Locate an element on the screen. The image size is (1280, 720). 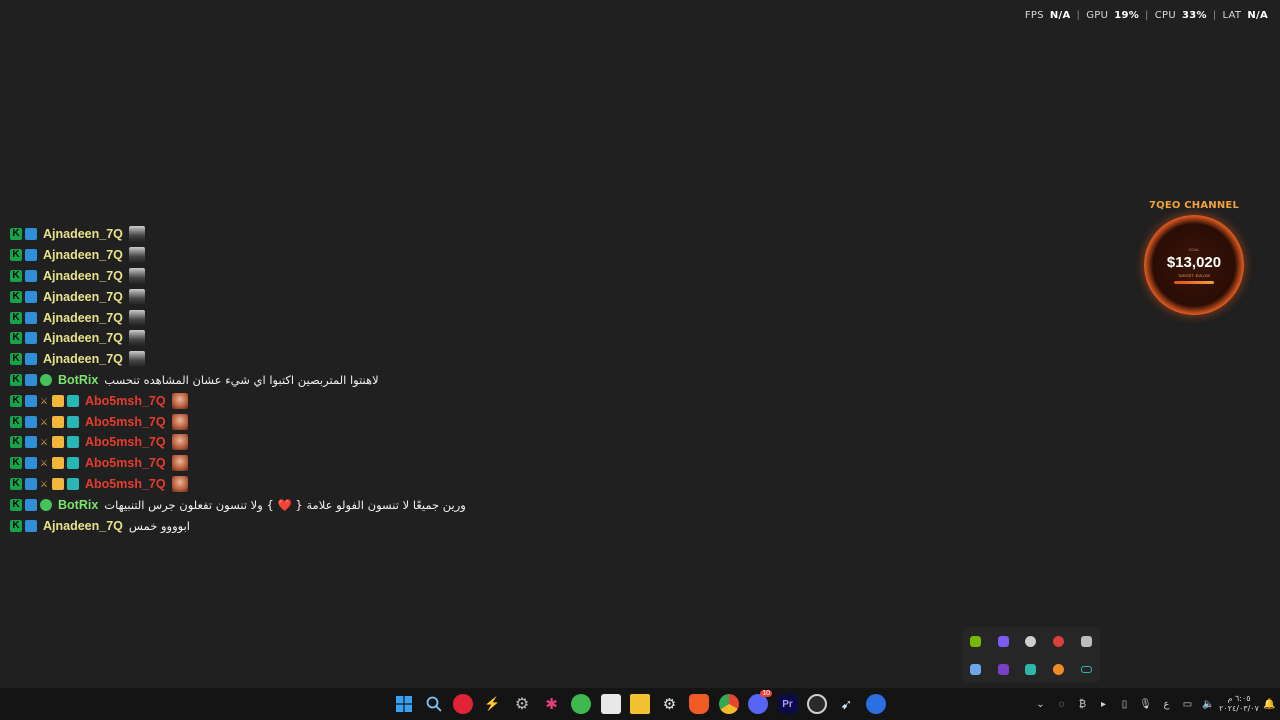
search-icon is located at coordinates (434, 704).